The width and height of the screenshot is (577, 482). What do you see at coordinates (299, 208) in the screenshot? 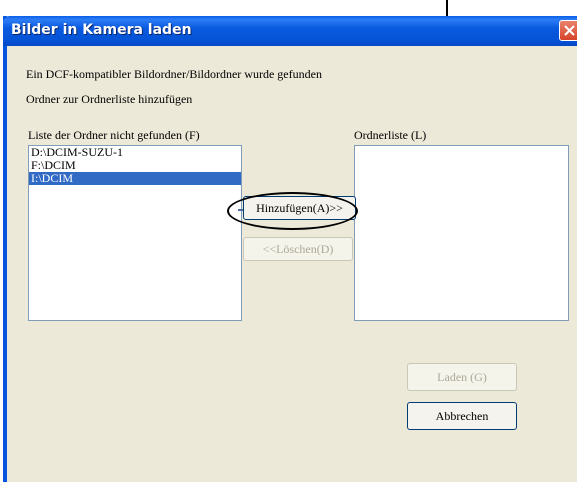
I see `add-button: Hinzufügen(A)>>` at bounding box center [299, 208].